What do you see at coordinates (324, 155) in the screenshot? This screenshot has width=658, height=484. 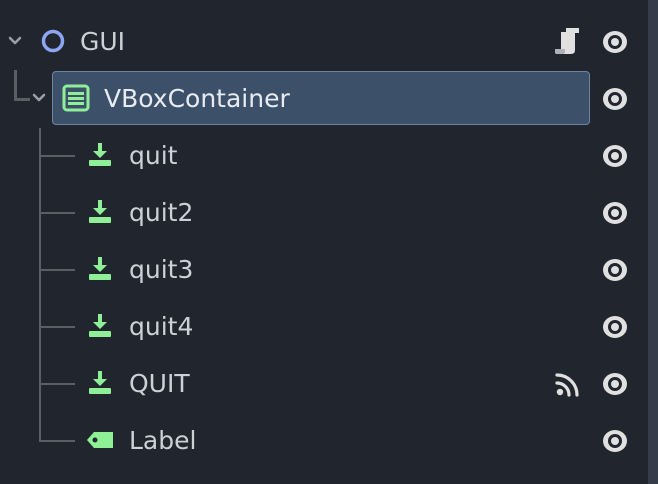 I see `tree-row-quit: quit` at bounding box center [324, 155].